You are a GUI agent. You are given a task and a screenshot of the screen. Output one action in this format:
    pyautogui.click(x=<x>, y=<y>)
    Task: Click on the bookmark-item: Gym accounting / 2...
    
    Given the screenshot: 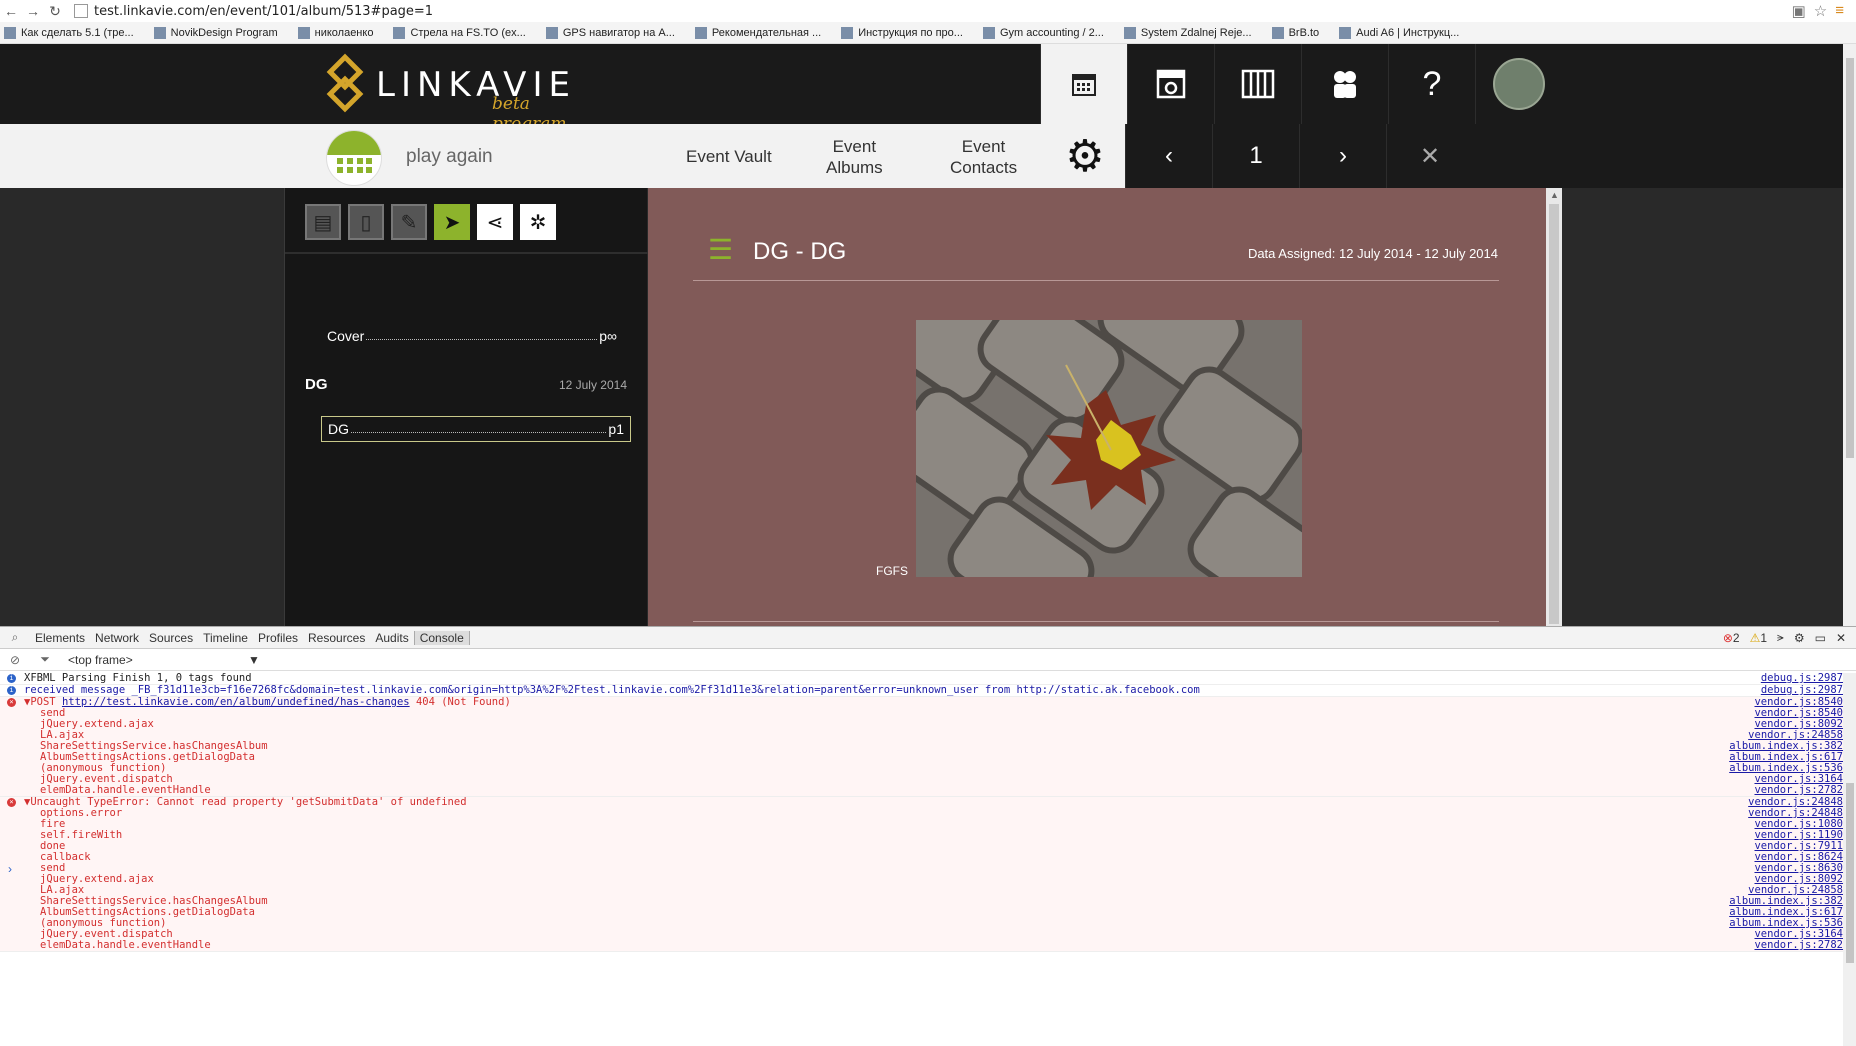 What is the action you would take?
    pyautogui.click(x=1043, y=32)
    